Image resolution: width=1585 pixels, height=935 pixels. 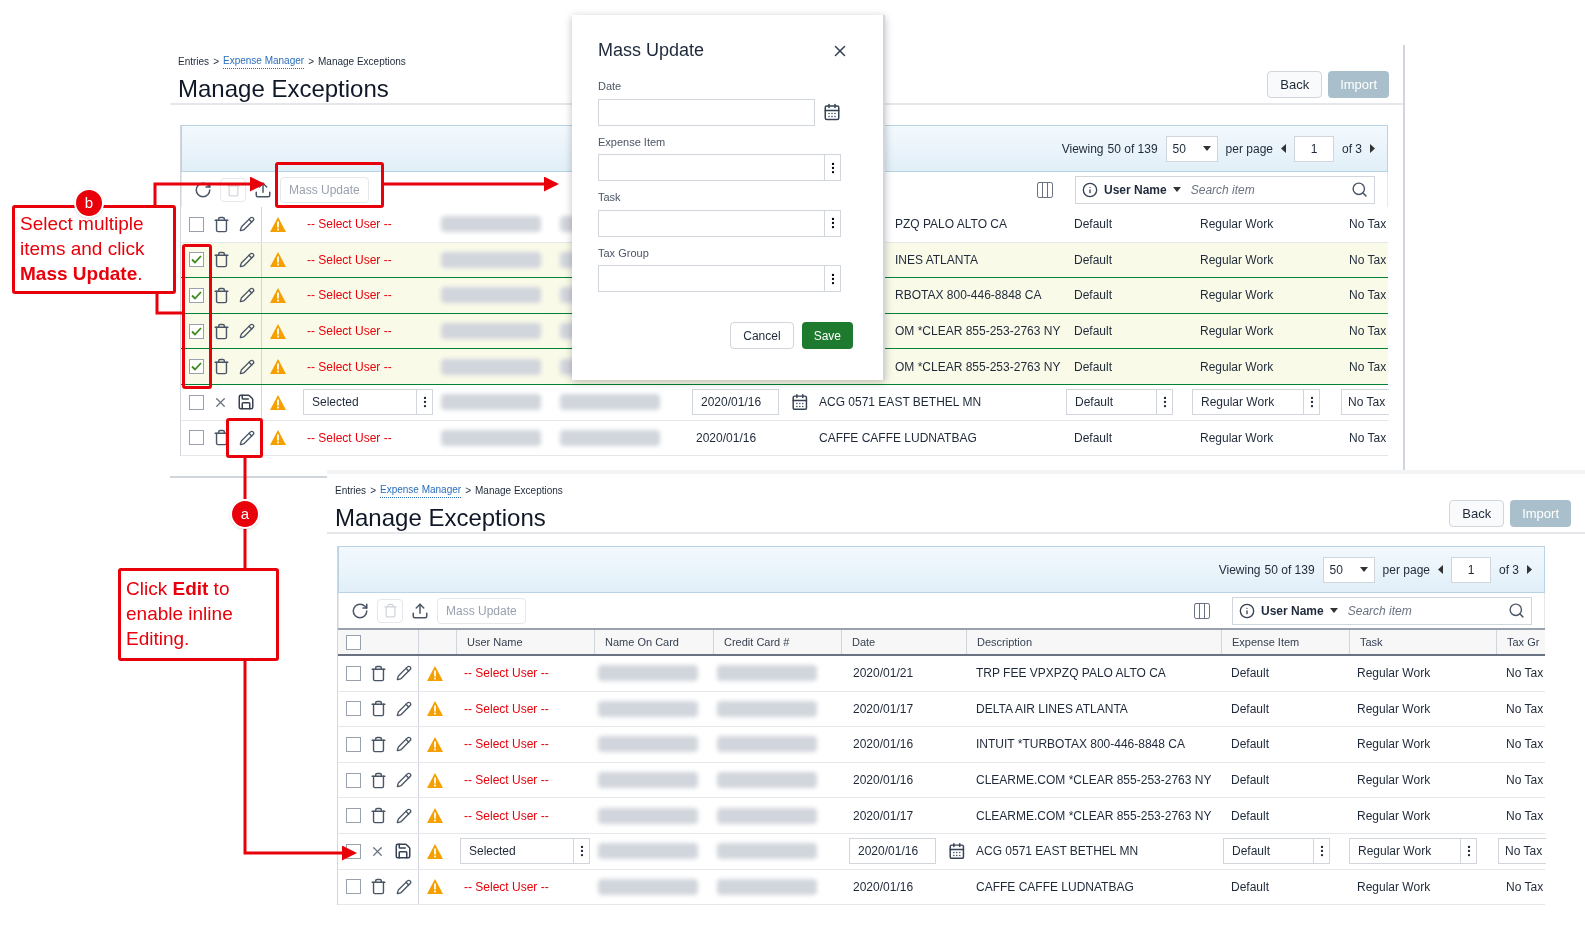 I want to click on dialog-title: Mass Update, so click(x=651, y=50).